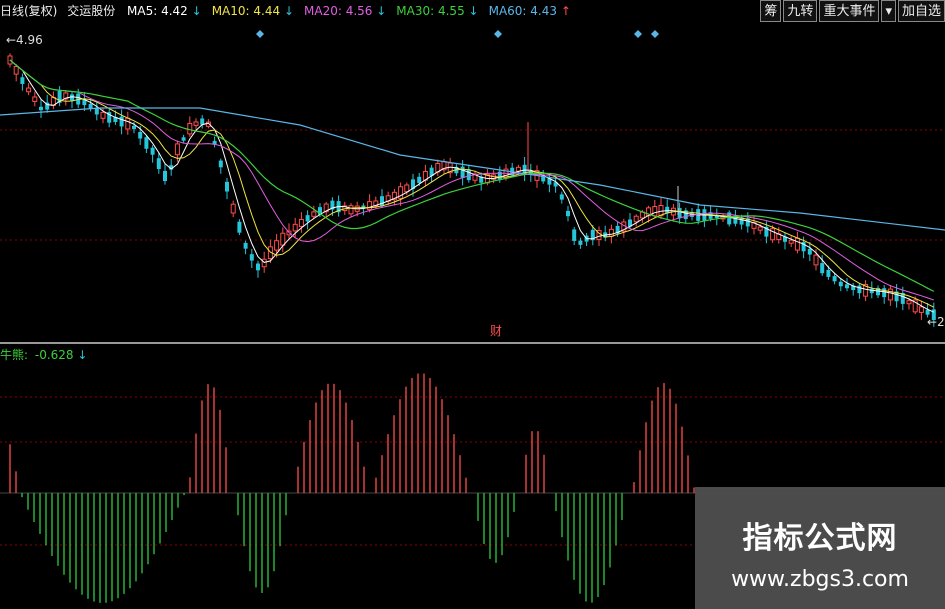 This screenshot has width=945, height=609. Describe the element at coordinates (91, 11) in the screenshot. I see `stock-name: 交运股份` at that location.